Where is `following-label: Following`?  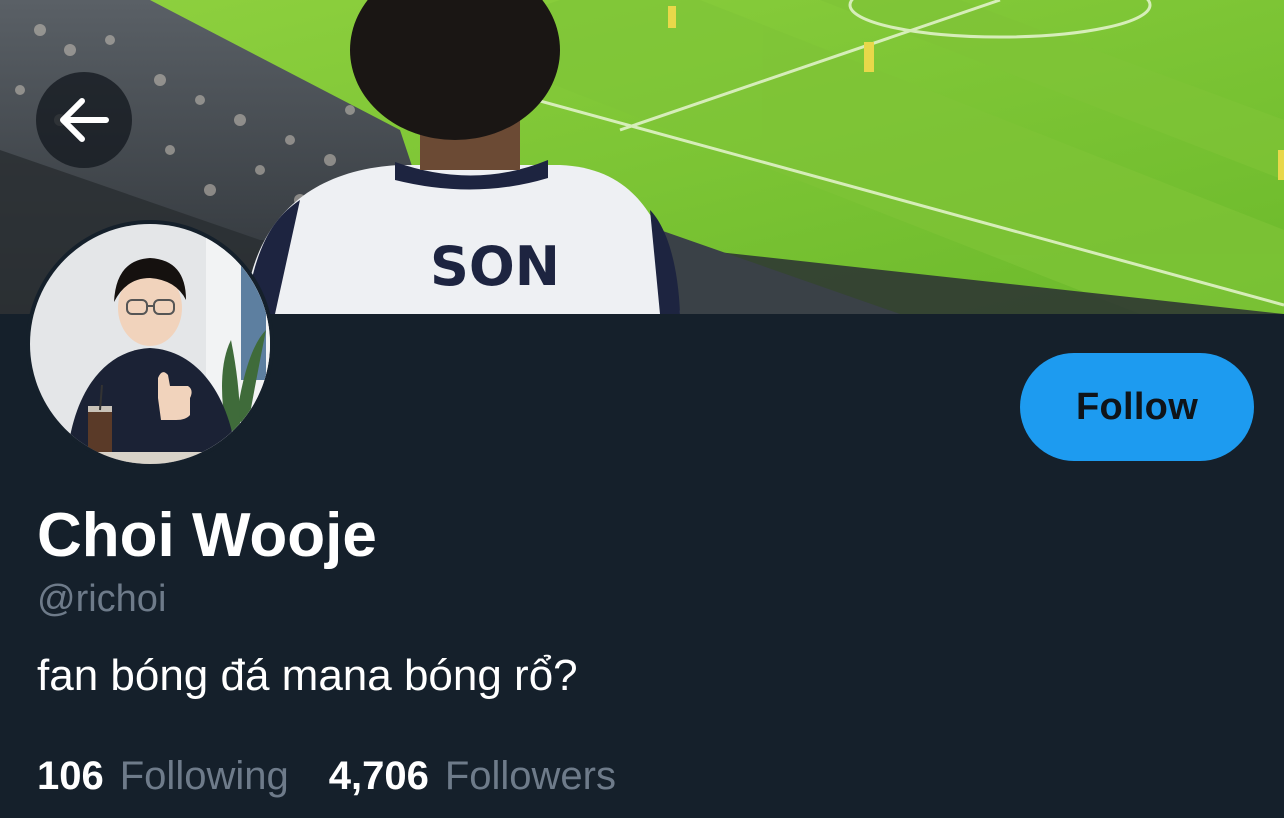 following-label: Following is located at coordinates (204, 776).